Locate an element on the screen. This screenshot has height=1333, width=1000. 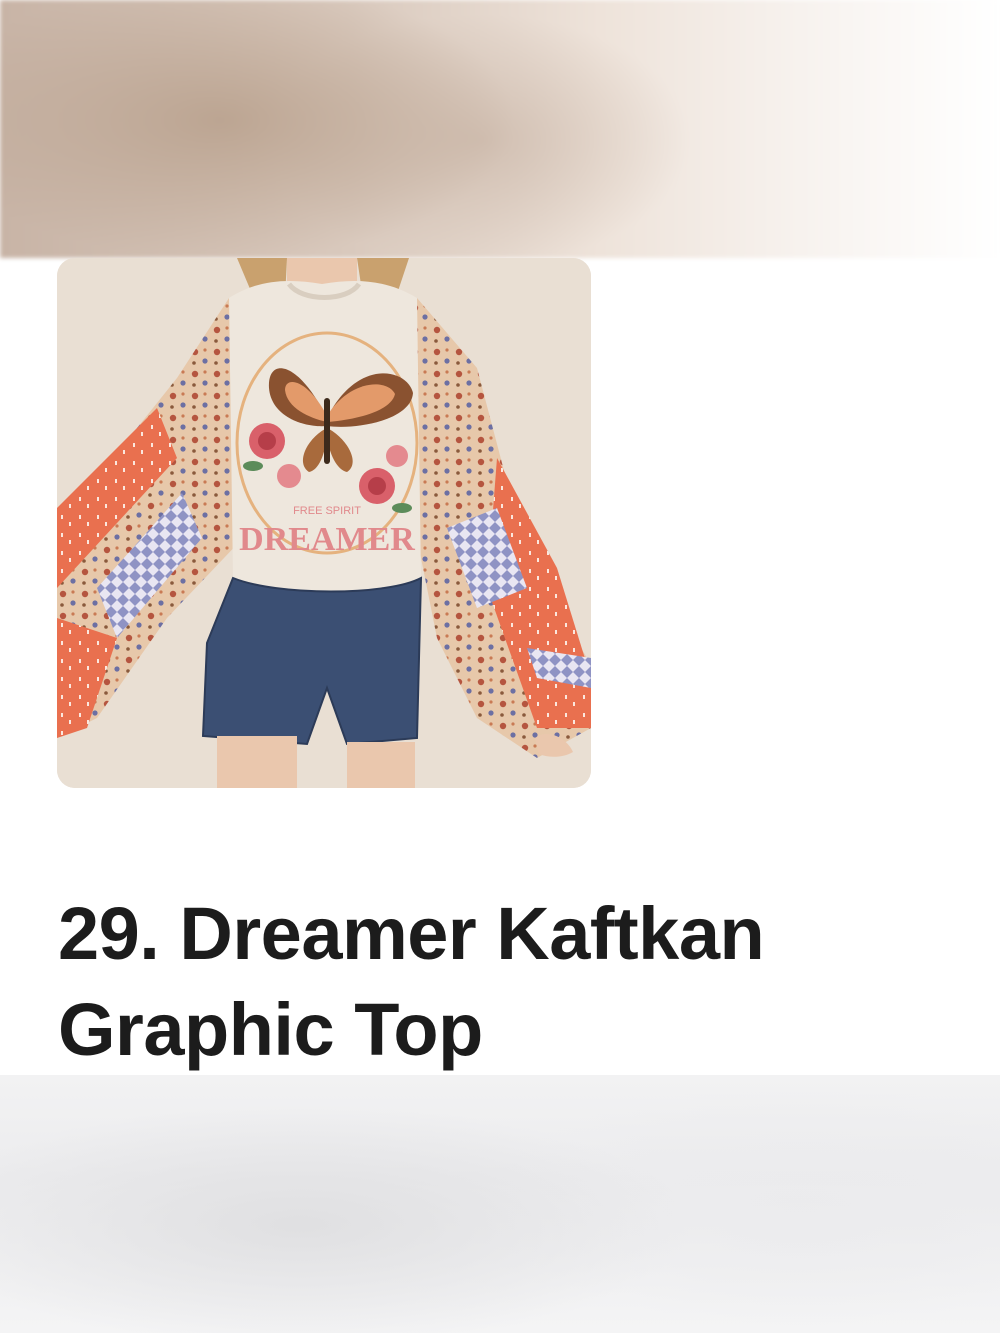
print-text-large: DREAMER is located at coordinates (327, 539).